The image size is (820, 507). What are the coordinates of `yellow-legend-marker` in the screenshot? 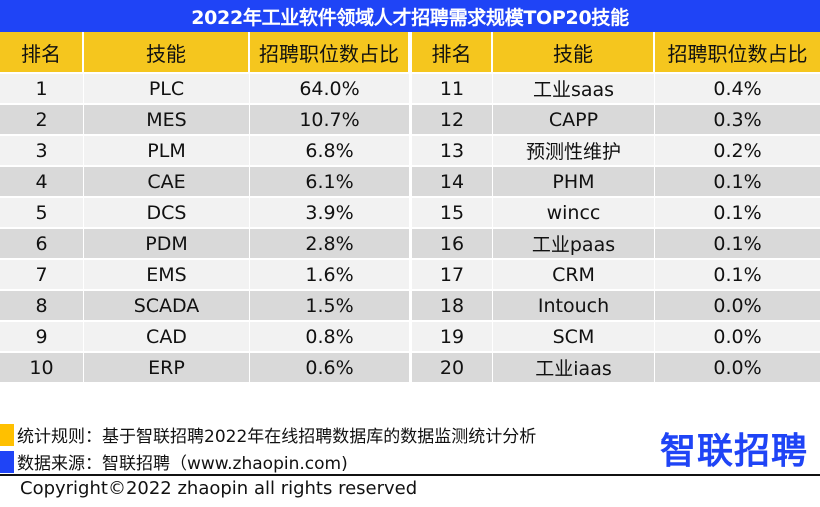 It's located at (7, 434).